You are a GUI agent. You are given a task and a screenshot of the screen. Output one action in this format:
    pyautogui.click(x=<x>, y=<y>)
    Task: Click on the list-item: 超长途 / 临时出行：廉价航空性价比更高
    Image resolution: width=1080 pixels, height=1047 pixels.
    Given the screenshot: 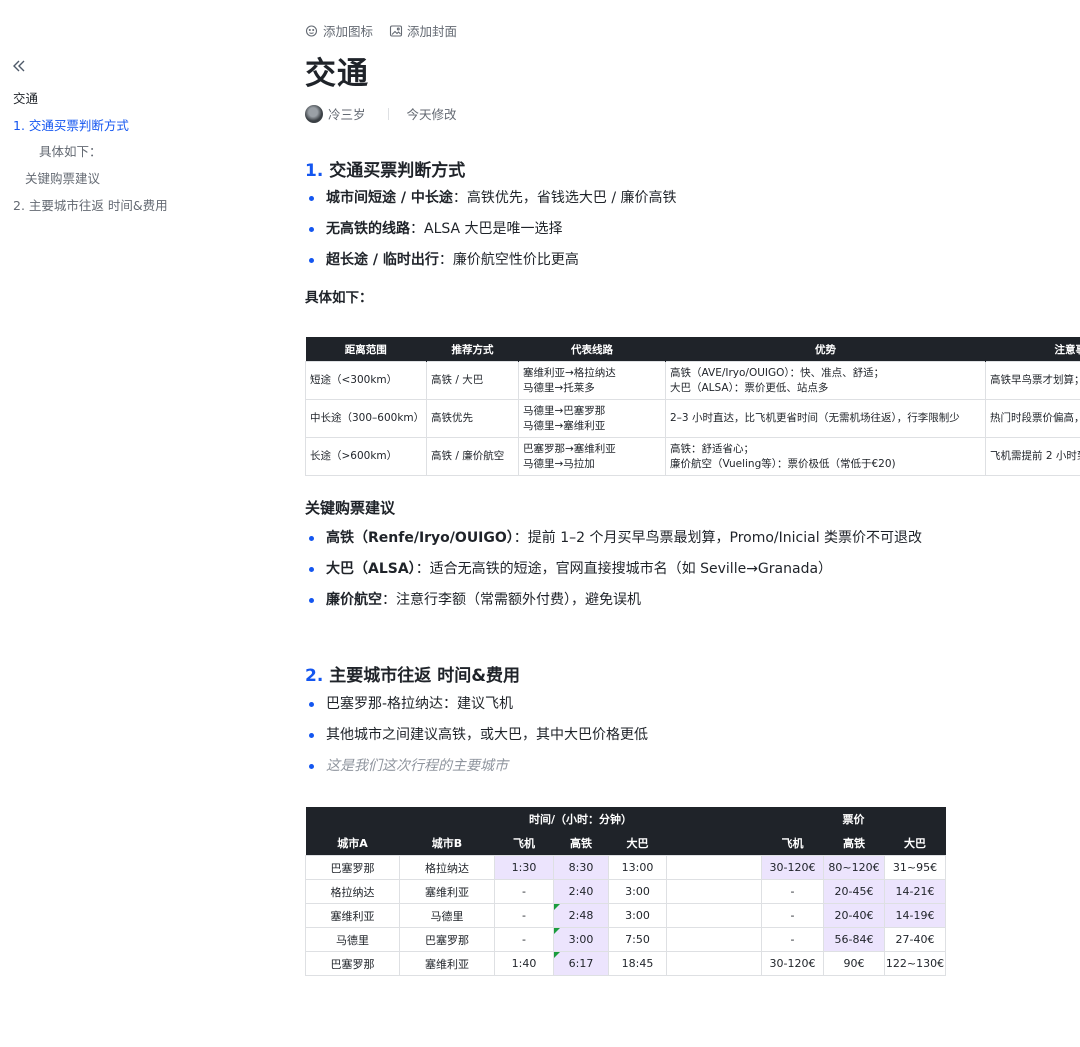 What is the action you would take?
    pyautogui.click(x=491, y=265)
    